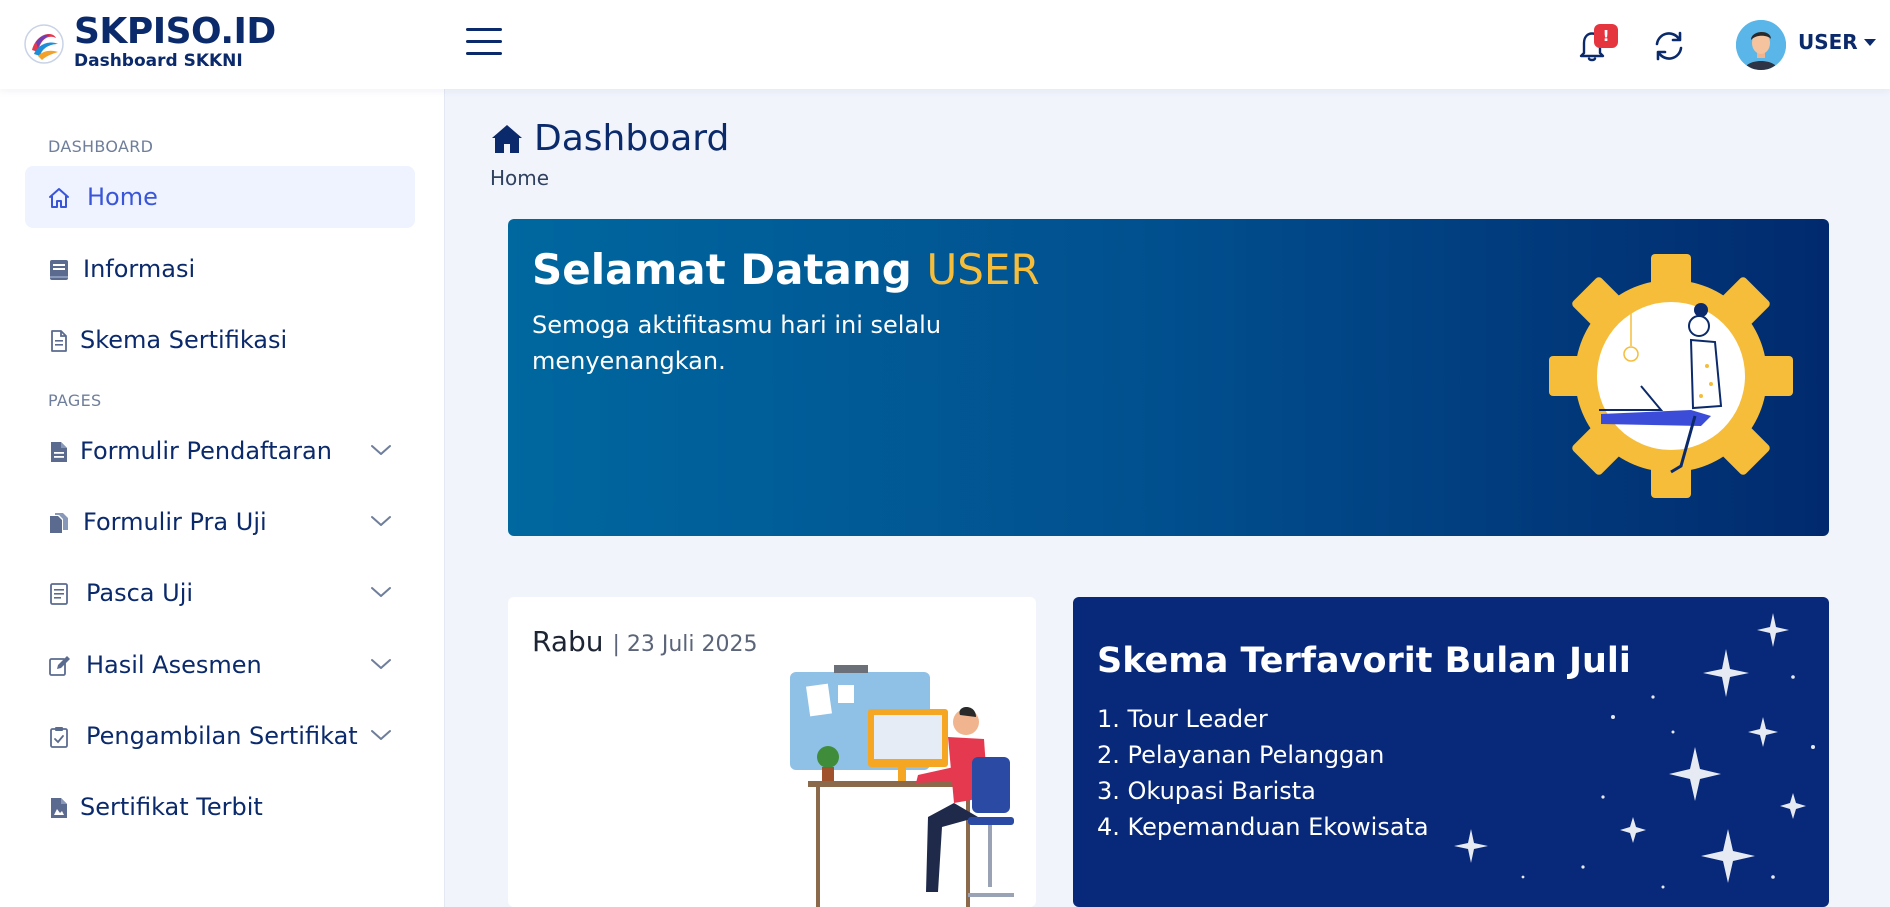 This screenshot has height=907, width=1890. I want to click on user-menu-dropdown: USER, so click(1837, 42).